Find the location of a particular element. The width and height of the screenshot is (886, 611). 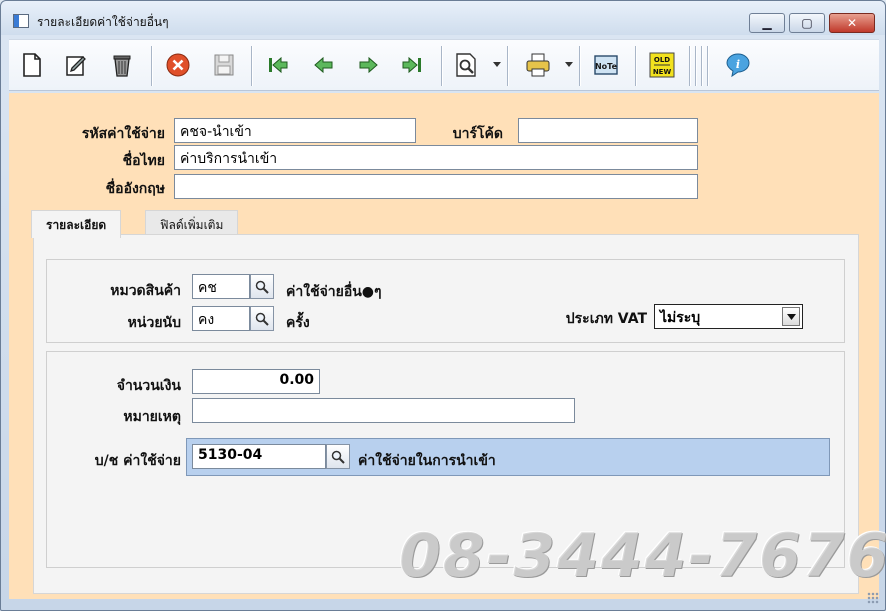

english-name-input is located at coordinates (436, 186).